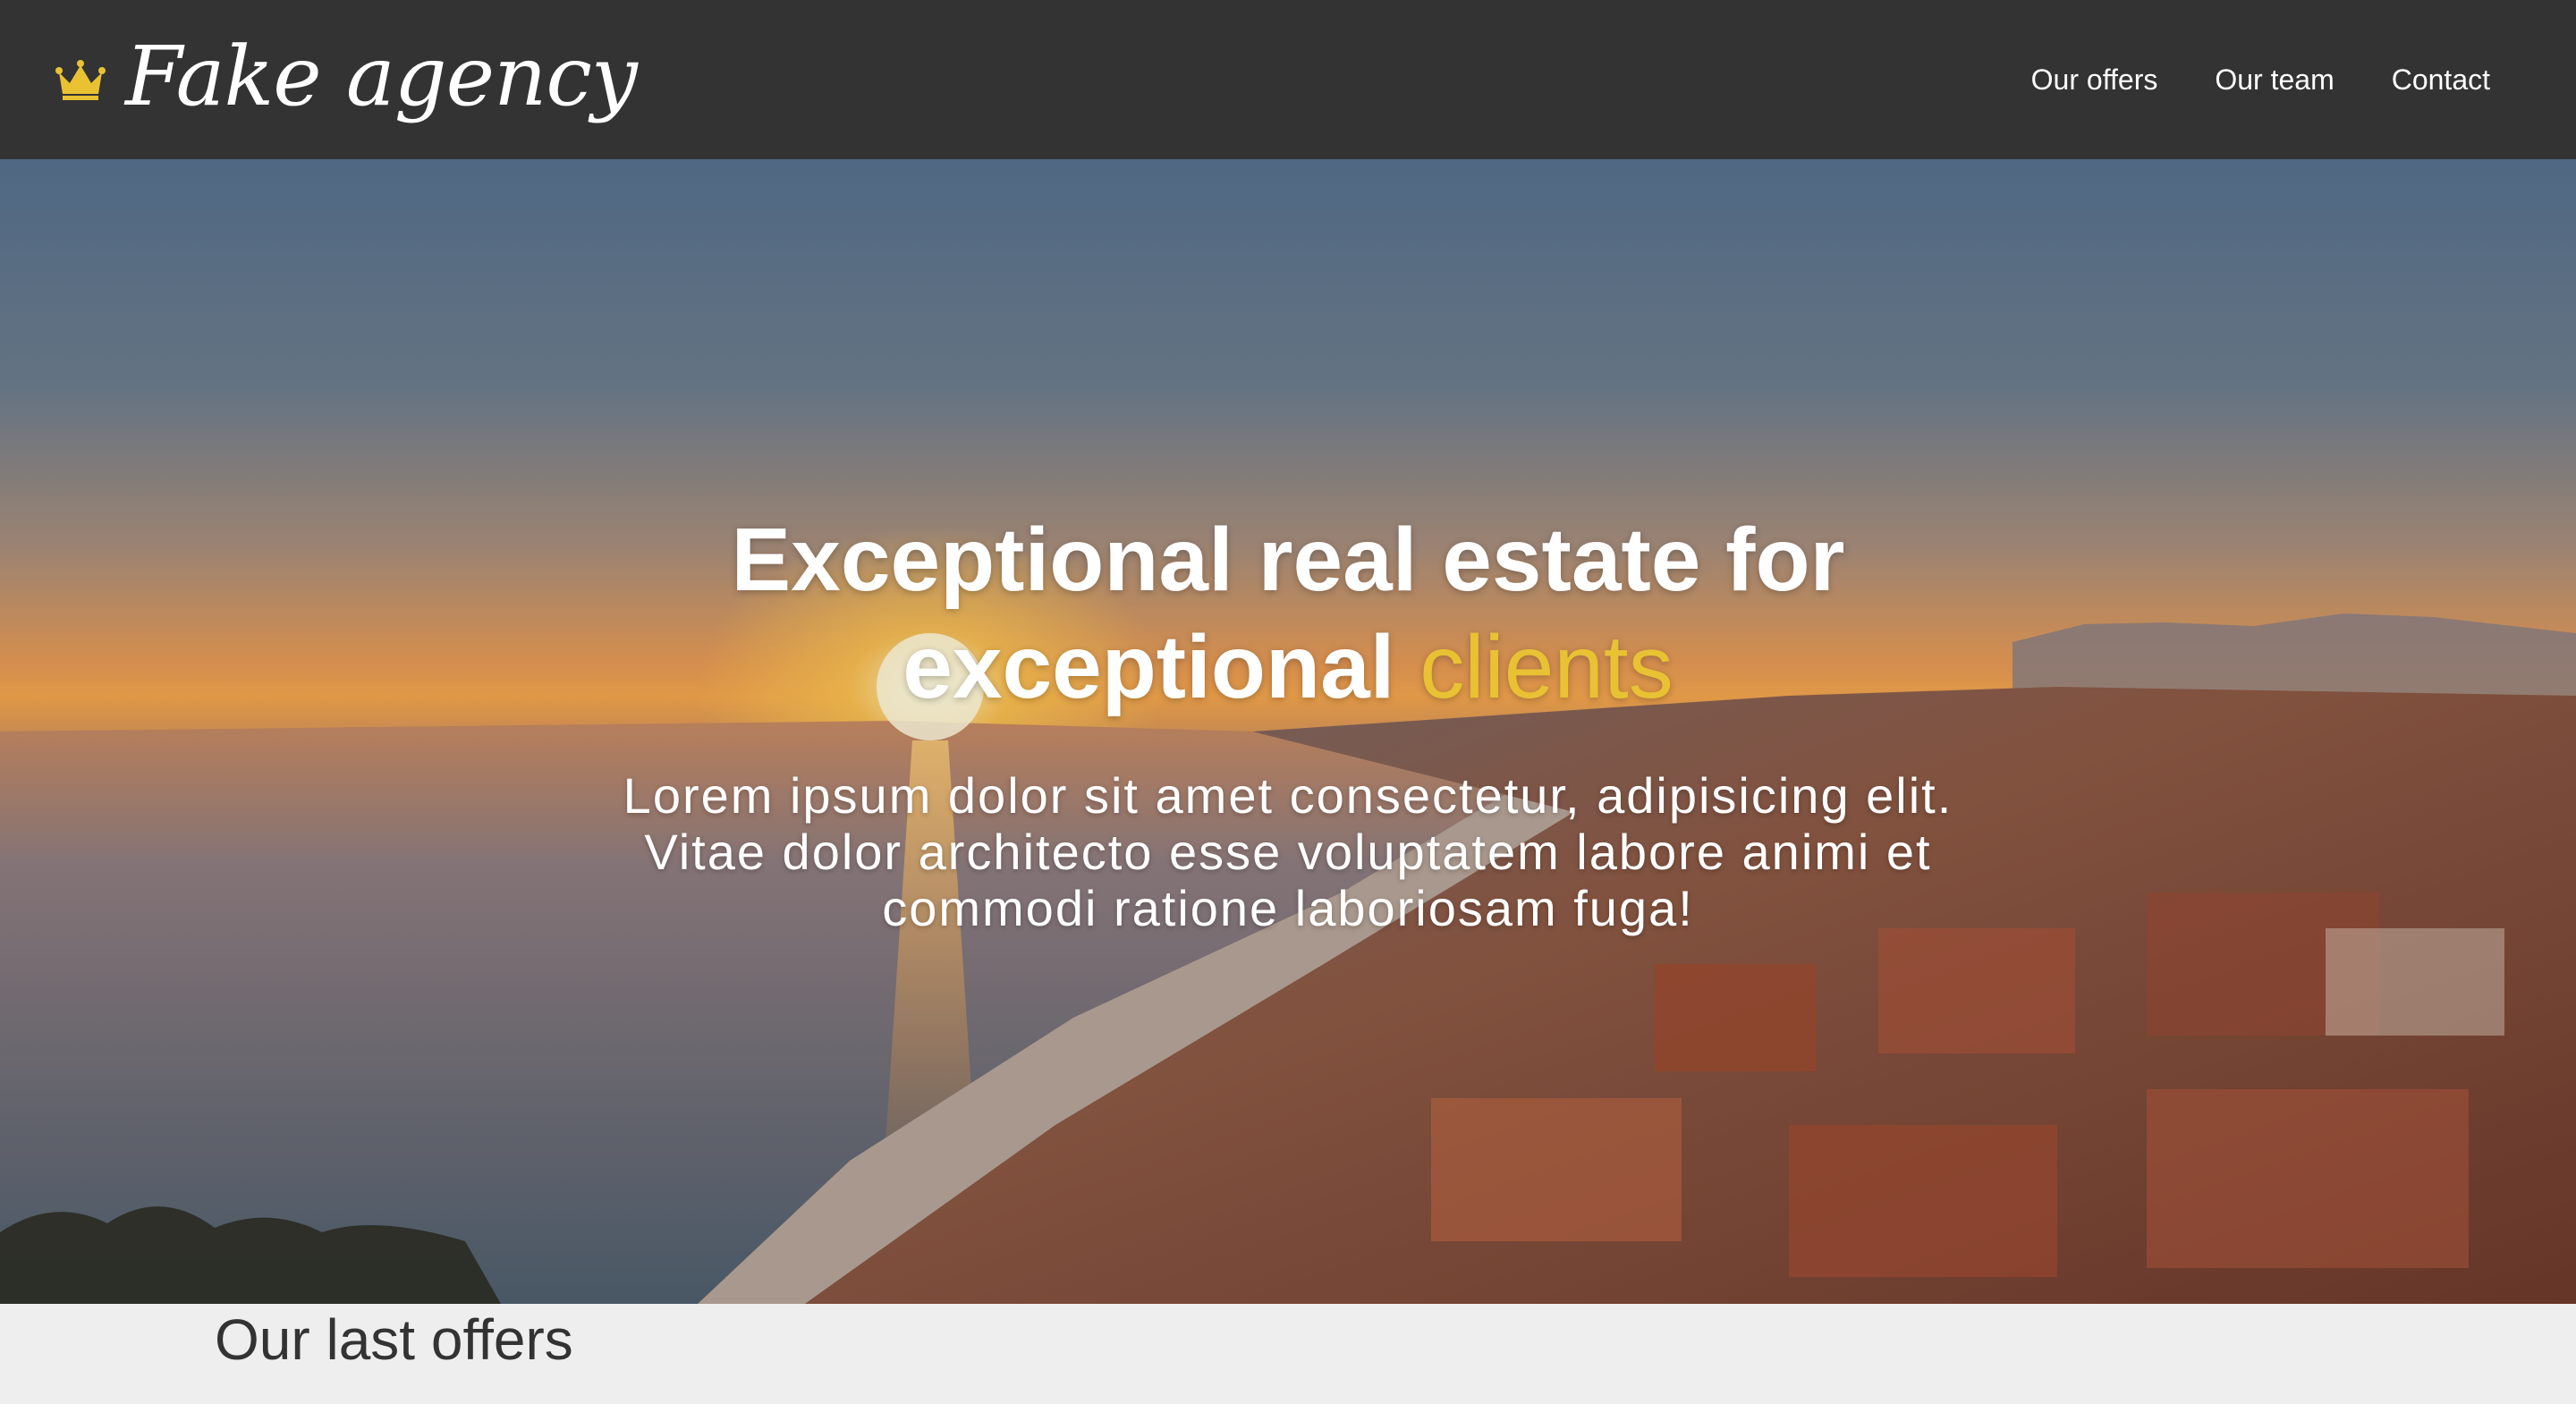 This screenshot has height=1404, width=2576. I want to click on brand-name: Fake agency, so click(381, 76).